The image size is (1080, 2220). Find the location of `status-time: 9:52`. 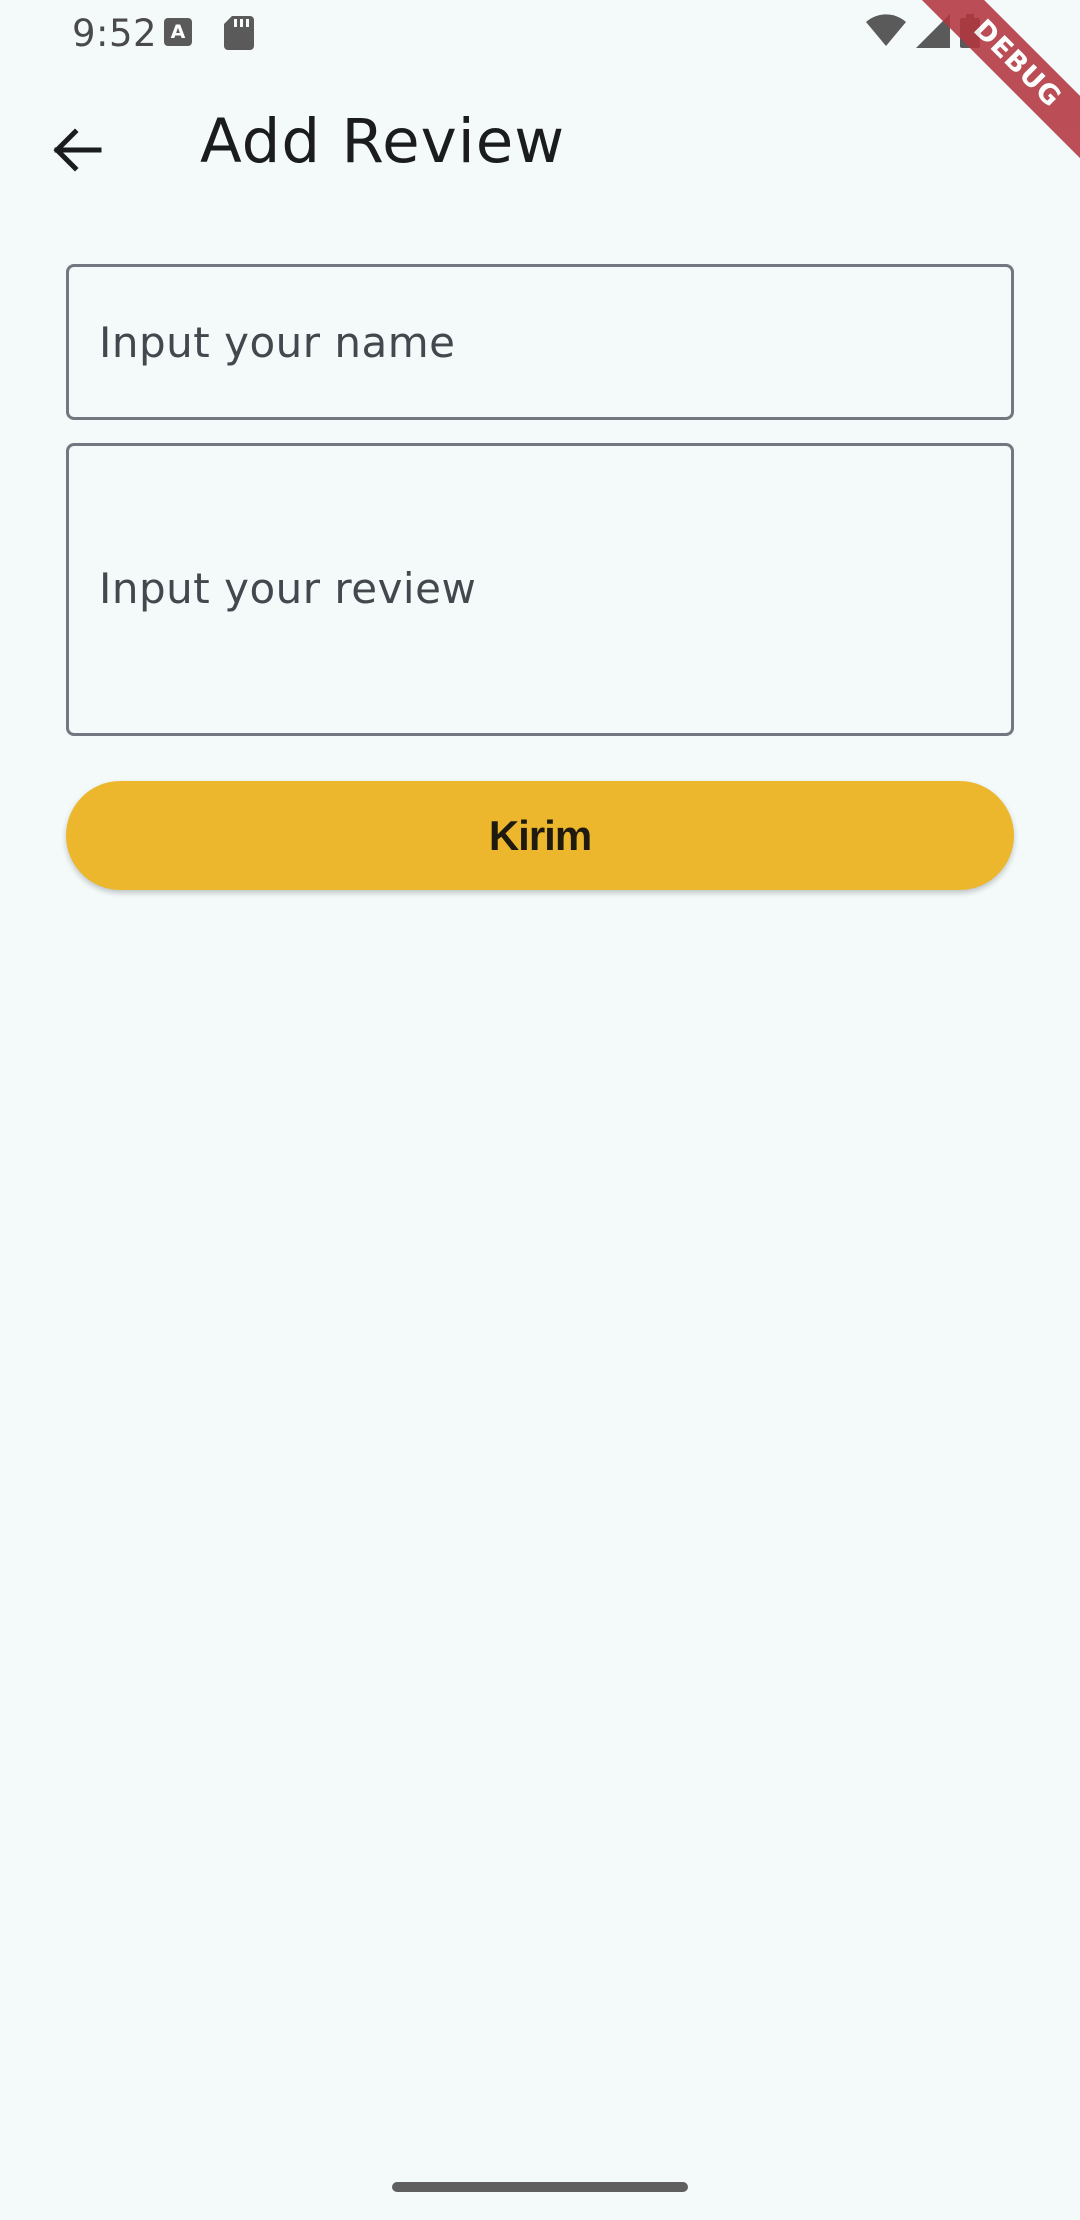

status-time: 9:52 is located at coordinates (115, 33).